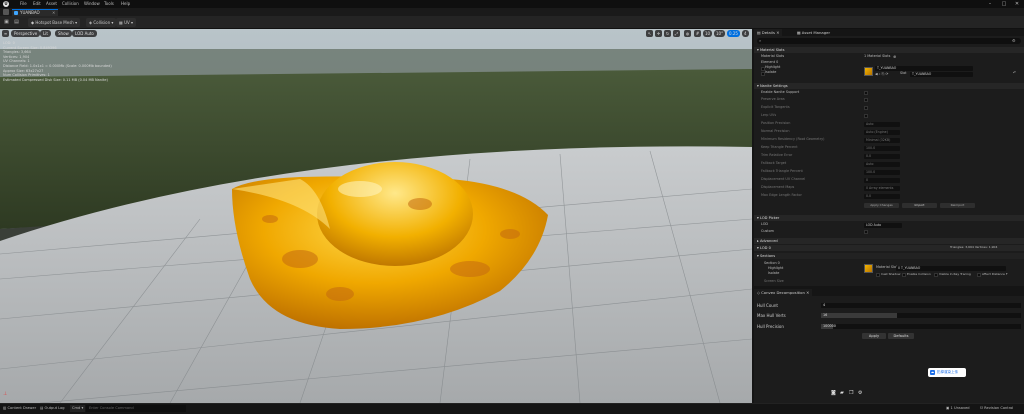 The height and width of the screenshot is (414, 1024). I want to click on browse-icon: ▤, so click(16, 22).